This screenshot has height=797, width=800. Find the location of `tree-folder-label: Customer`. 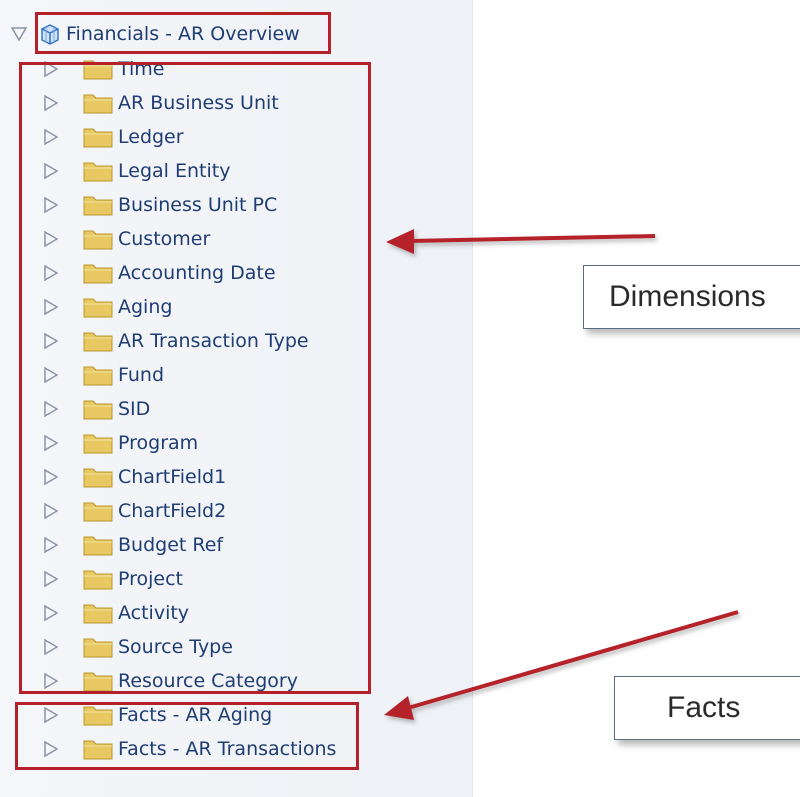

tree-folder-label: Customer is located at coordinates (164, 239).